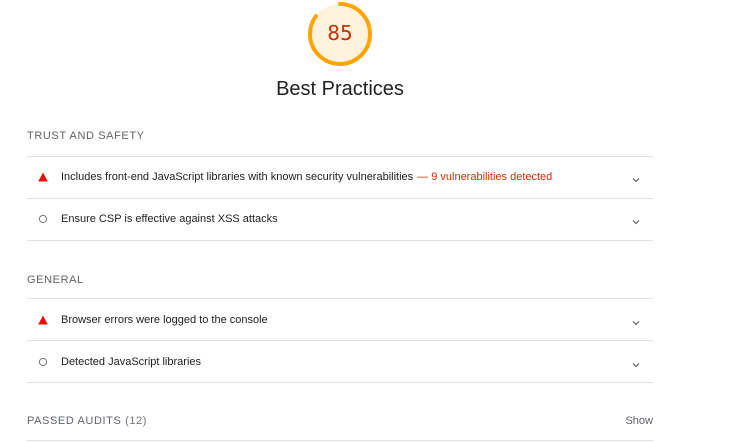 The width and height of the screenshot is (737, 443). What do you see at coordinates (136, 421) in the screenshot?
I see `passed-audits-count: (12)` at bounding box center [136, 421].